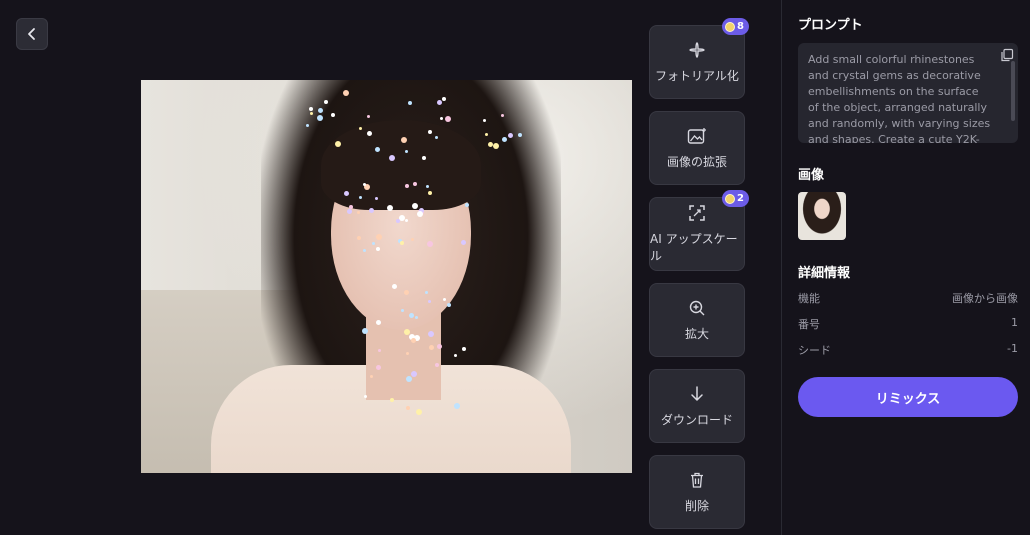 This screenshot has width=1030, height=535. Describe the element at coordinates (696, 505) in the screenshot. I see `tool-label: 削除` at that location.